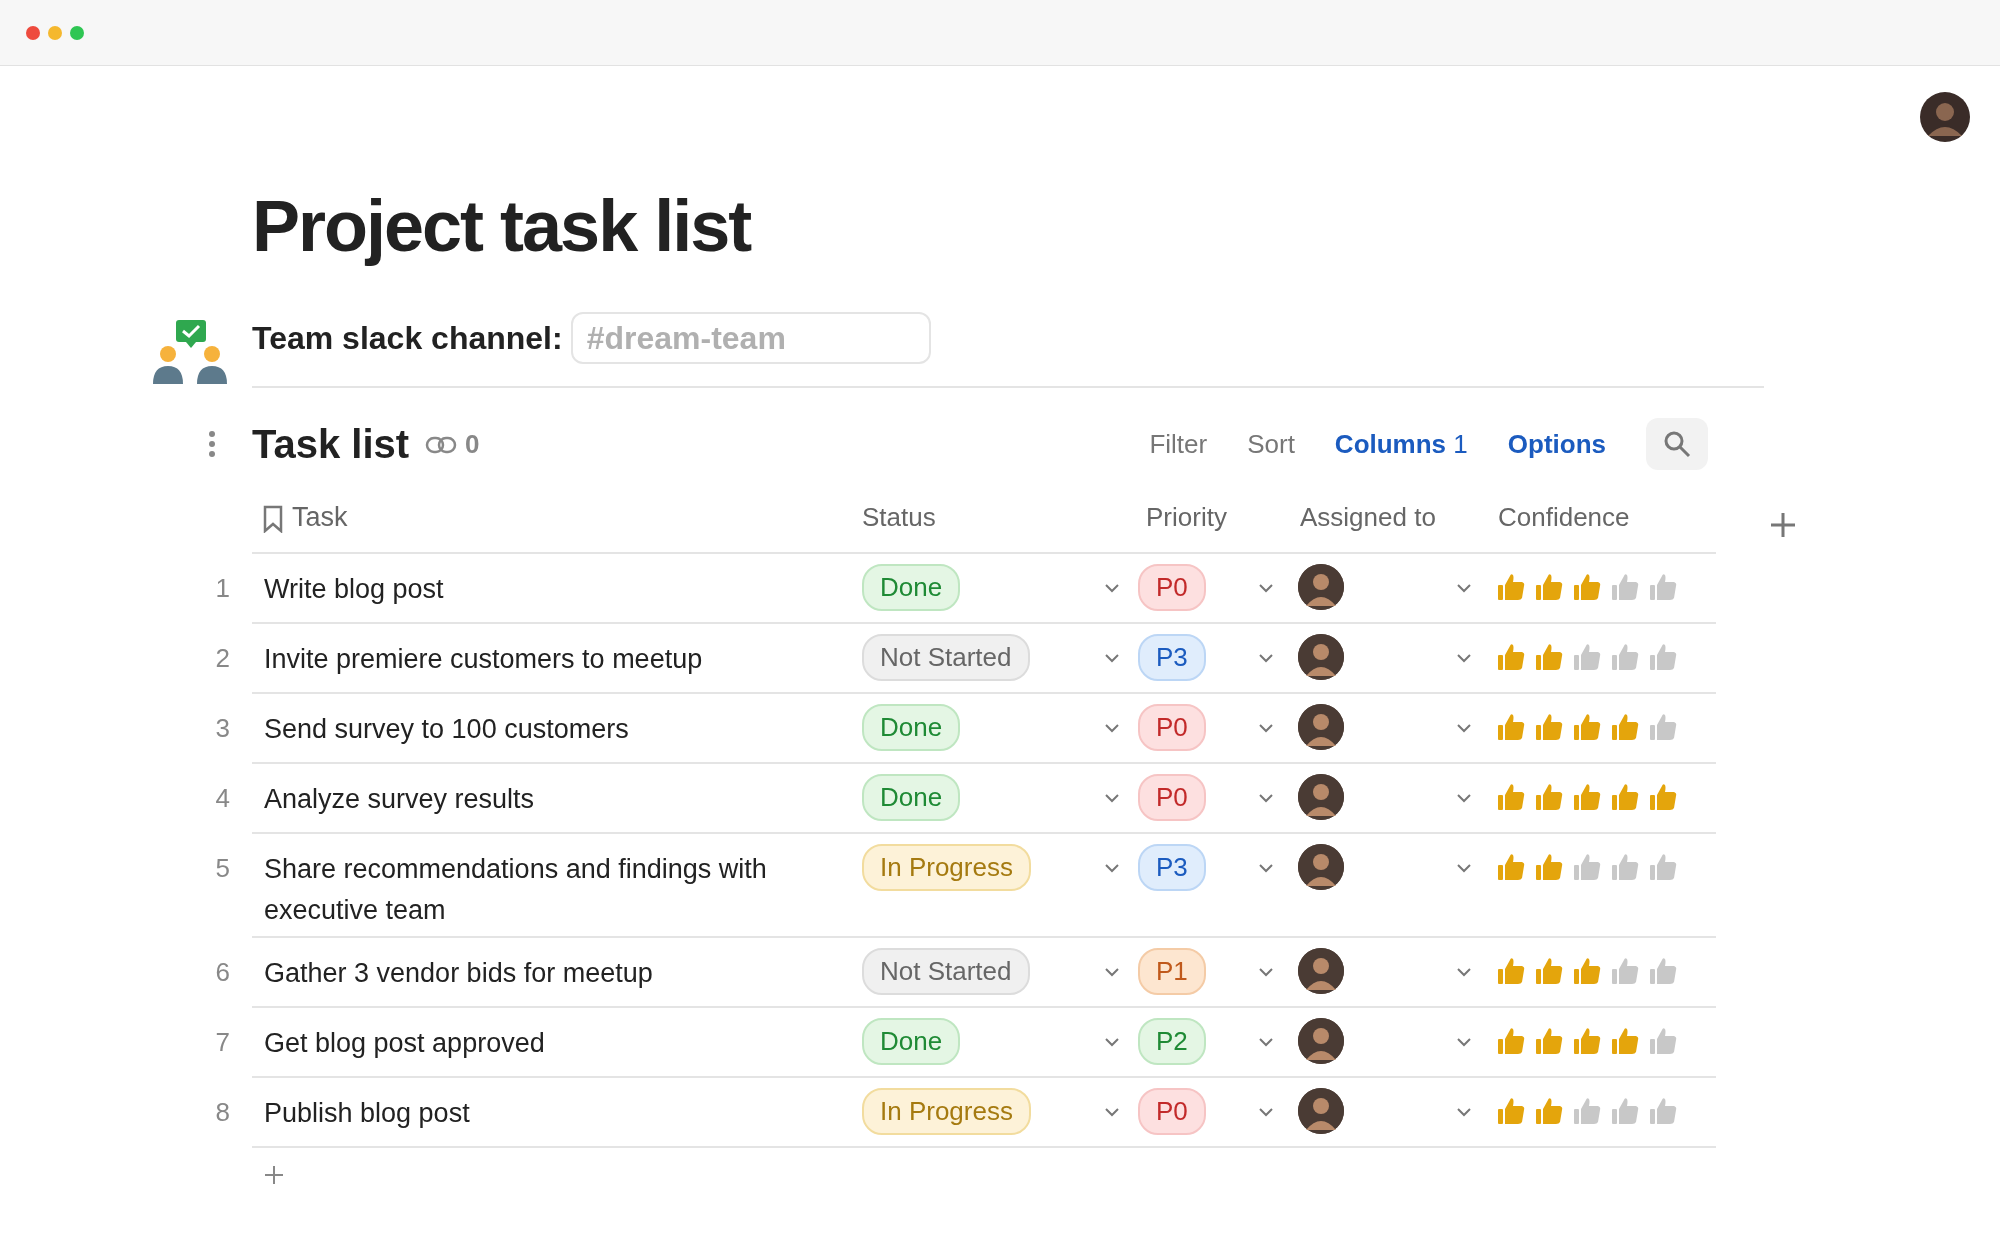 The width and height of the screenshot is (2000, 1252). Describe the element at coordinates (750, 338) in the screenshot. I see `slack-channel-field: #dream-team` at that location.